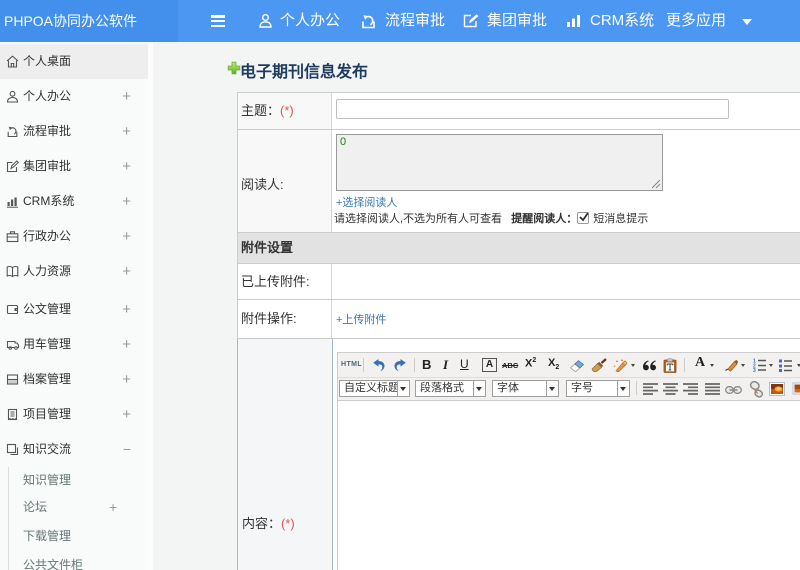 Image resolution: width=800 pixels, height=570 pixels. Describe the element at coordinates (754, 370) in the screenshot. I see `svg-text: 3` at that location.